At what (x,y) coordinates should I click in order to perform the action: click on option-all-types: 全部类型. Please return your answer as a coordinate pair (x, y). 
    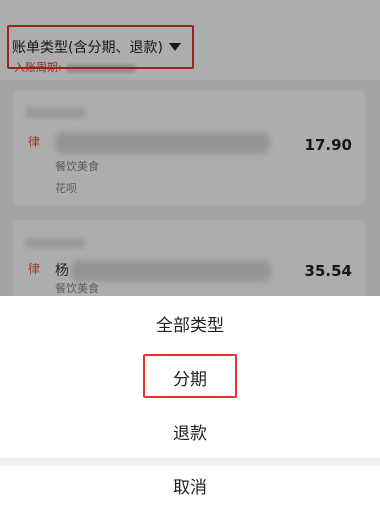
    Looking at the image, I should click on (190, 323).